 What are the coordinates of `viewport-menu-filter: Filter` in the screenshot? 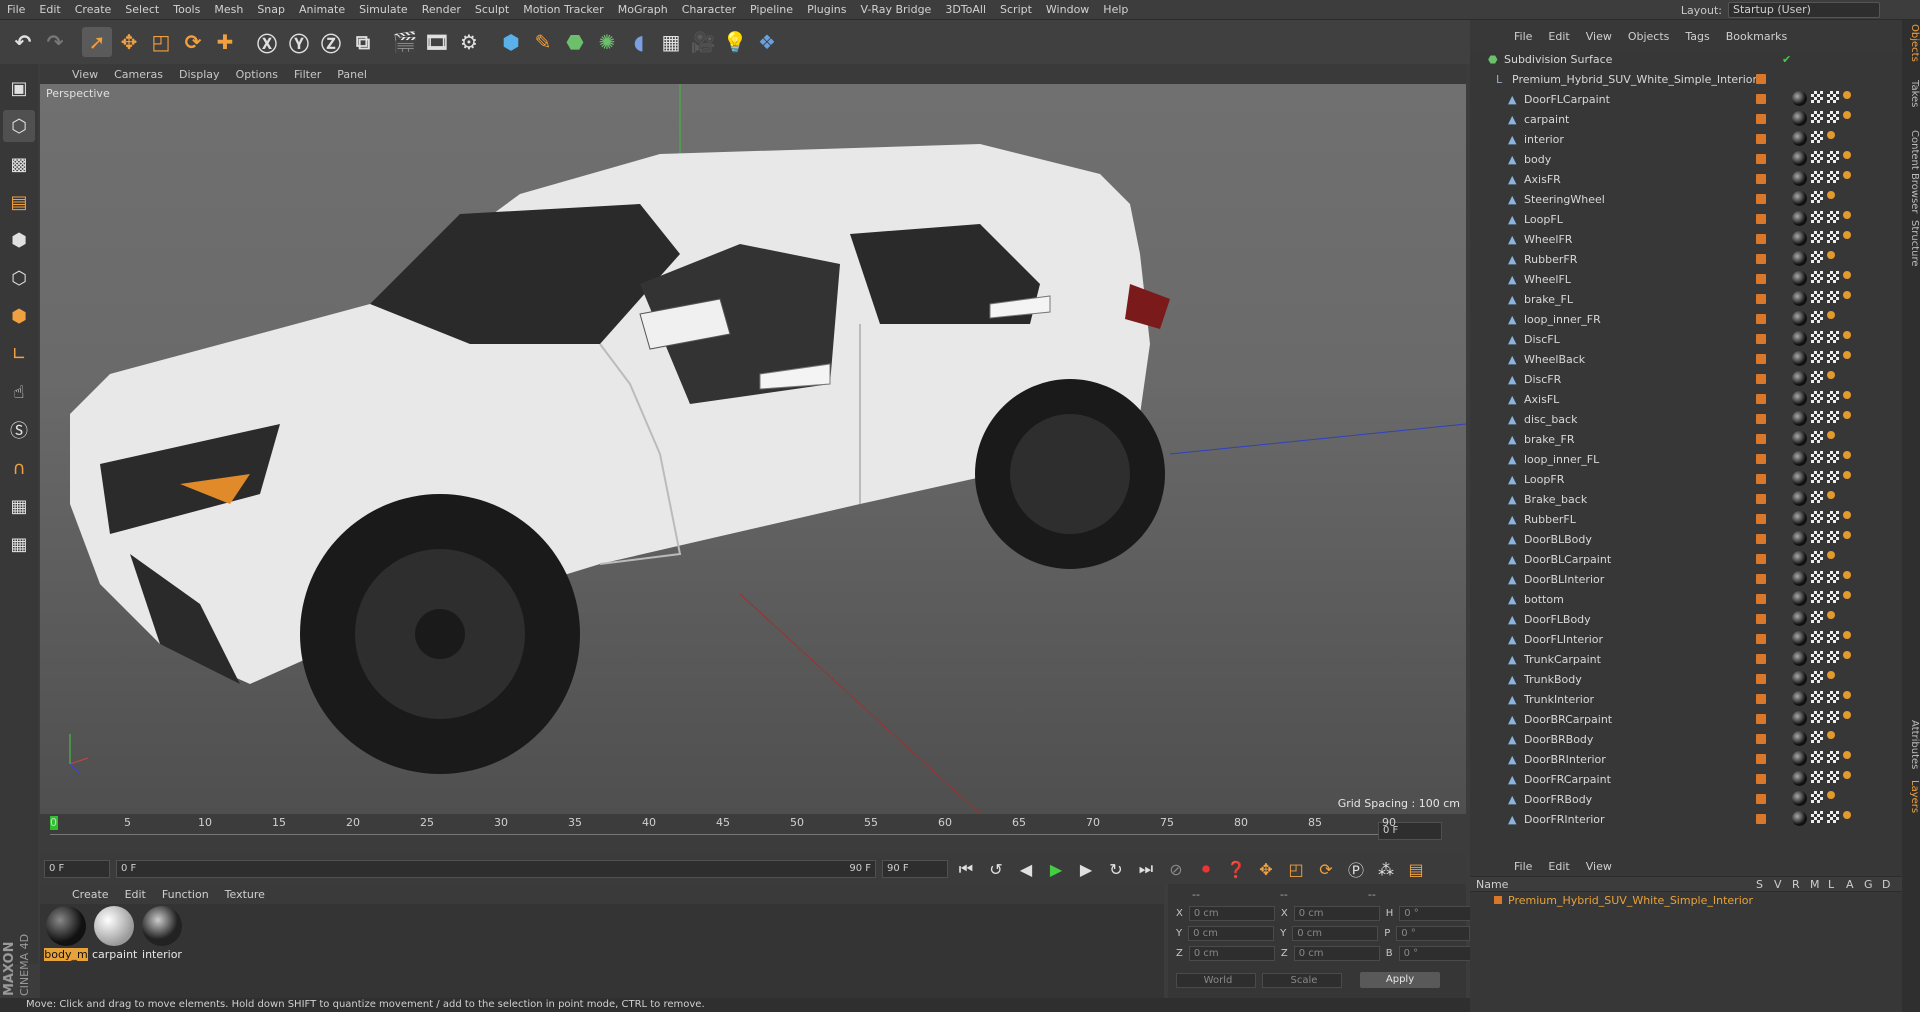 It's located at (307, 74).